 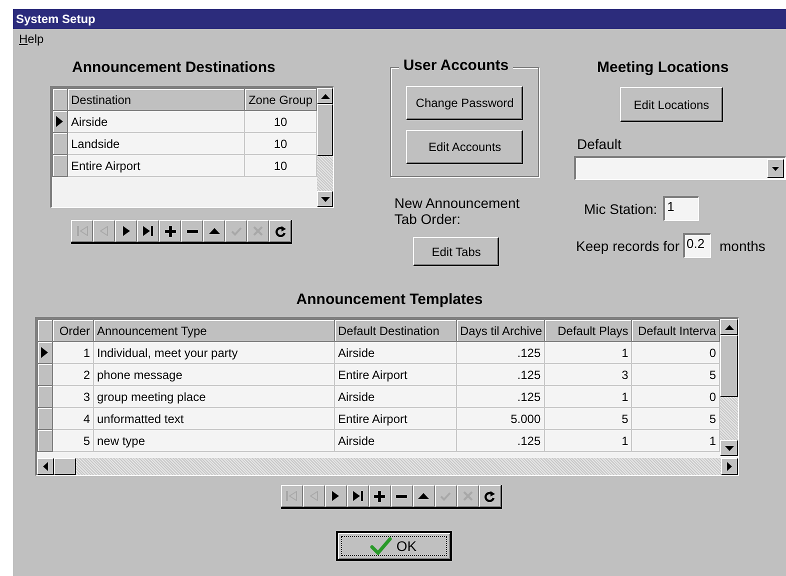 I want to click on dropdown-arrow-icon, so click(x=775, y=168).